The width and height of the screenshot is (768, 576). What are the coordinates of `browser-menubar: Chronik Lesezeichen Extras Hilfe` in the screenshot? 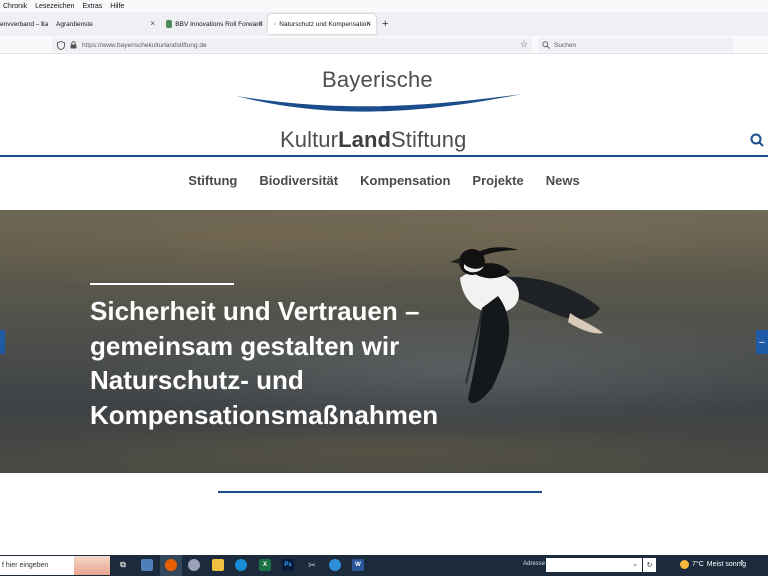 It's located at (384, 6).